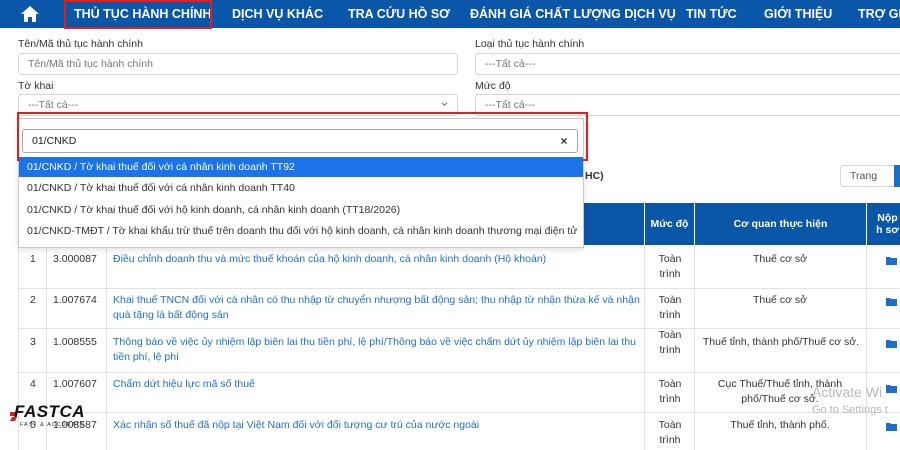  Describe the element at coordinates (53, 105) in the screenshot. I see `to-khai-select-value: ---Tất cả---` at that location.